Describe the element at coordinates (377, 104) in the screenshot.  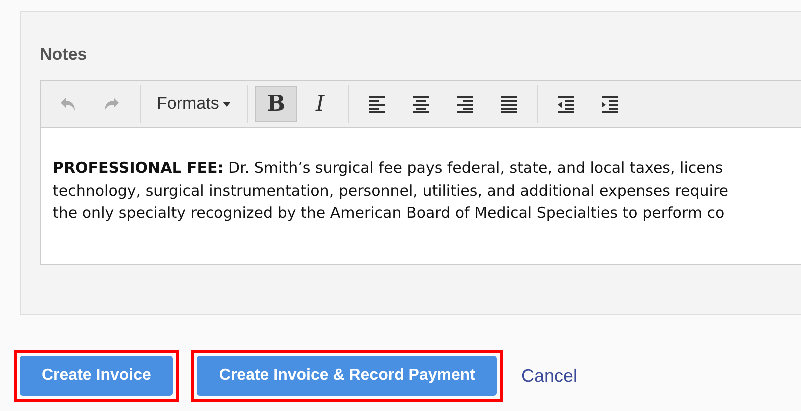
I see `align-left-icon` at that location.